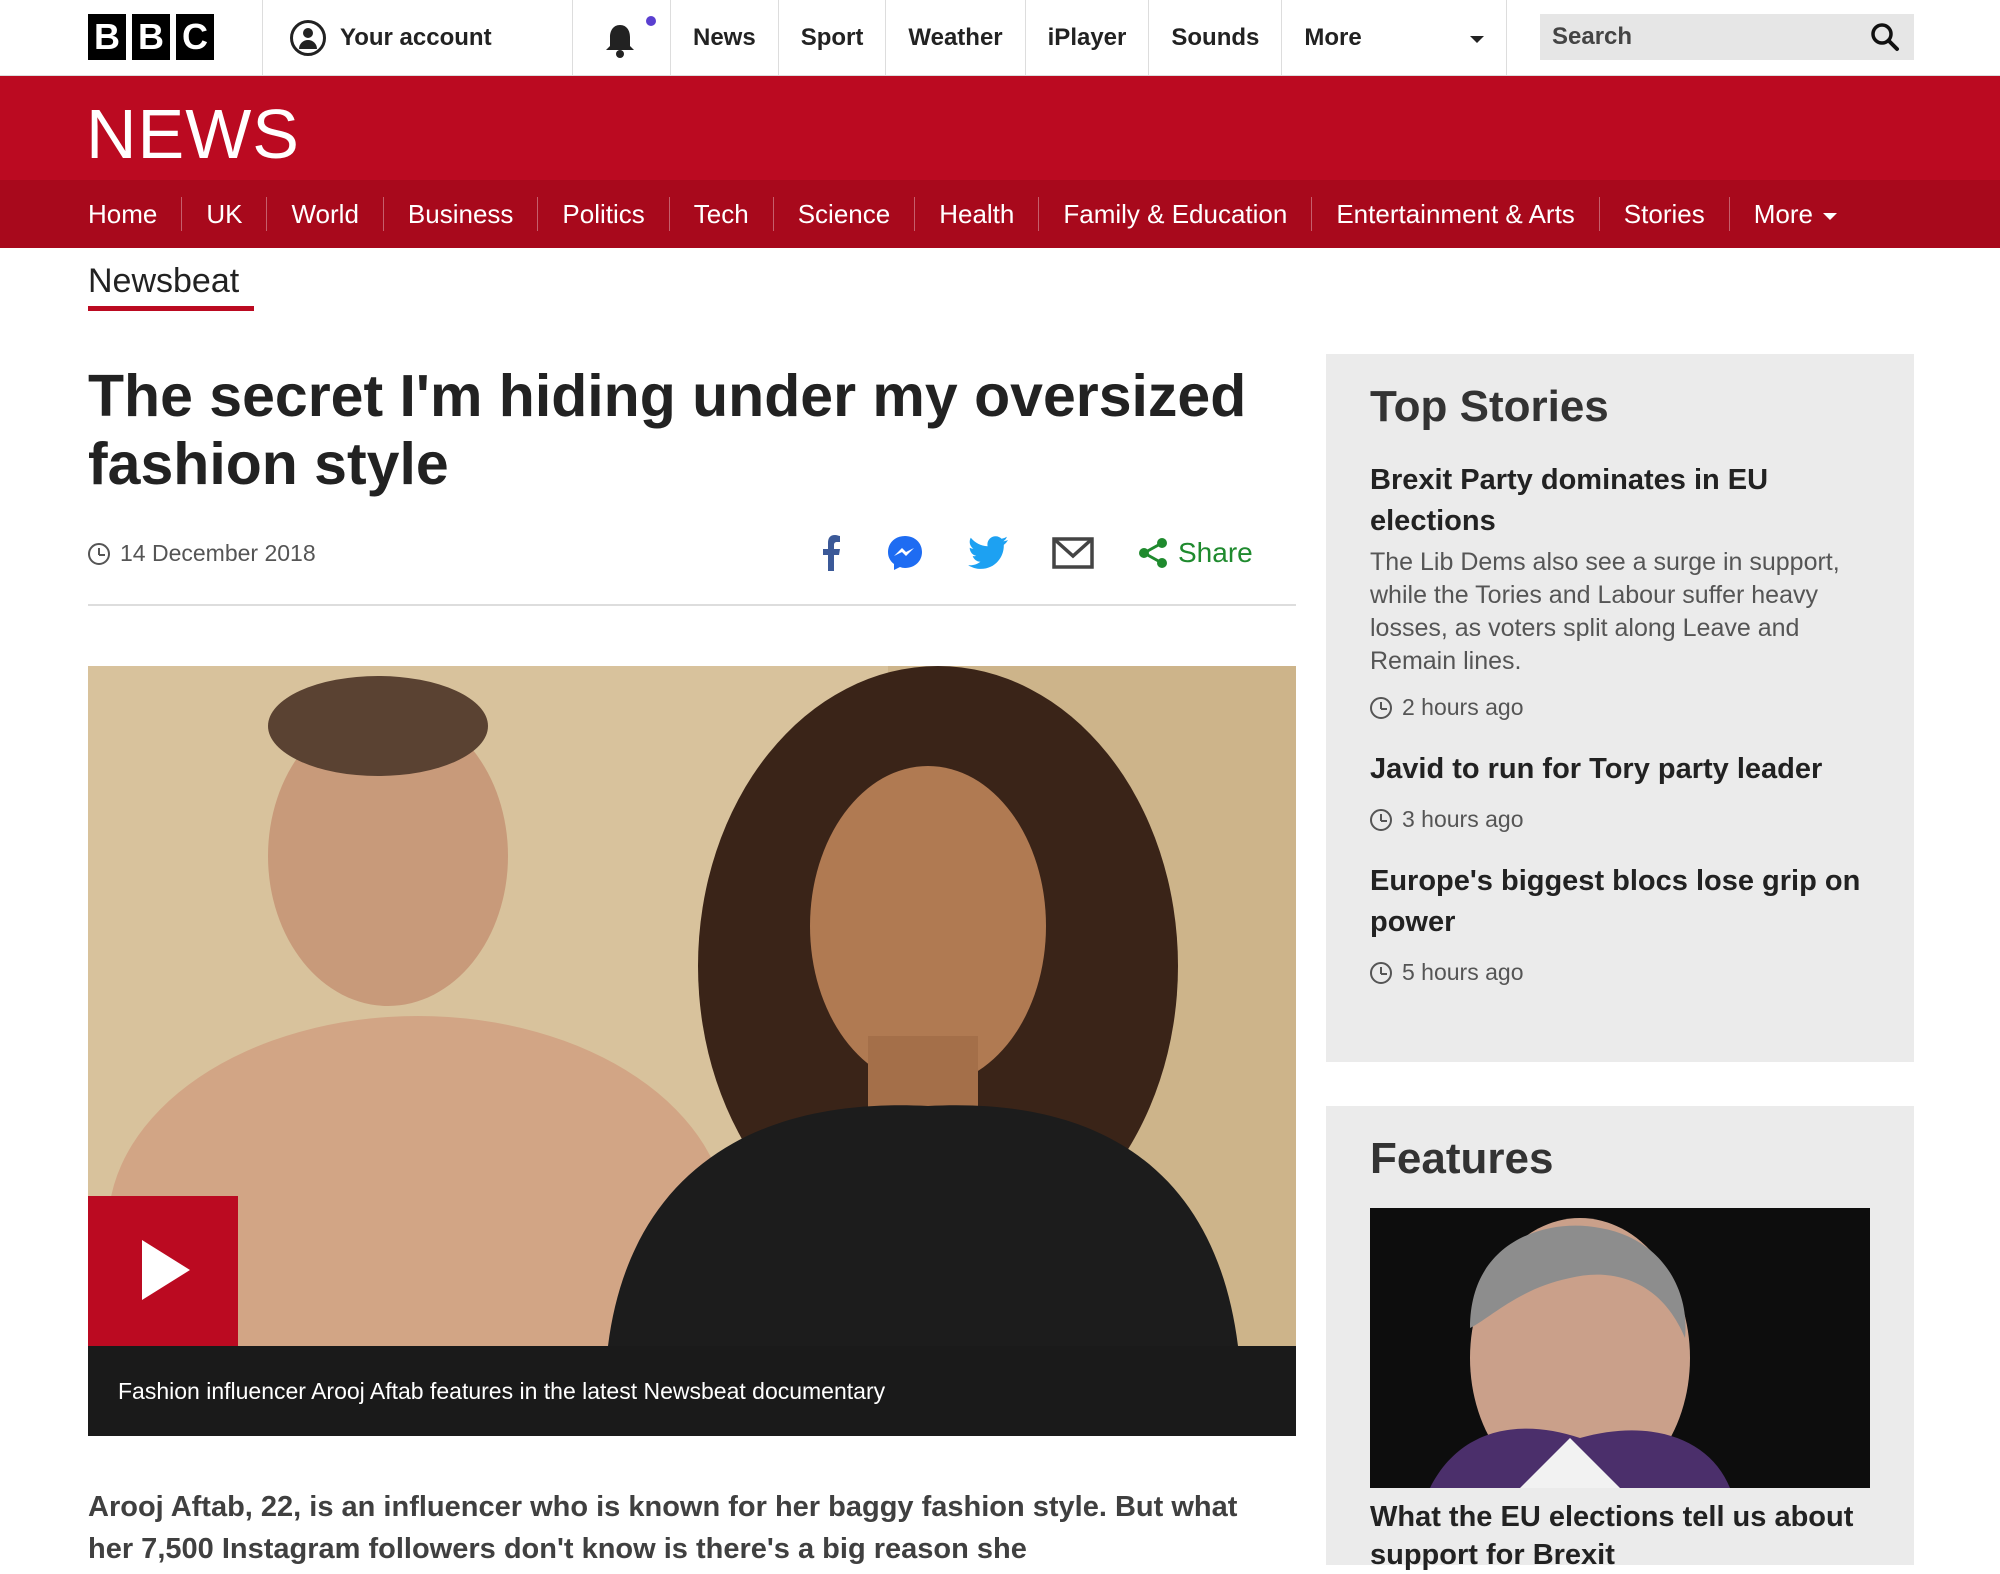 Image resolution: width=2000 pixels, height=1574 pixels. What do you see at coordinates (1395, 38) in the screenshot?
I see `top-nav-more: More` at bounding box center [1395, 38].